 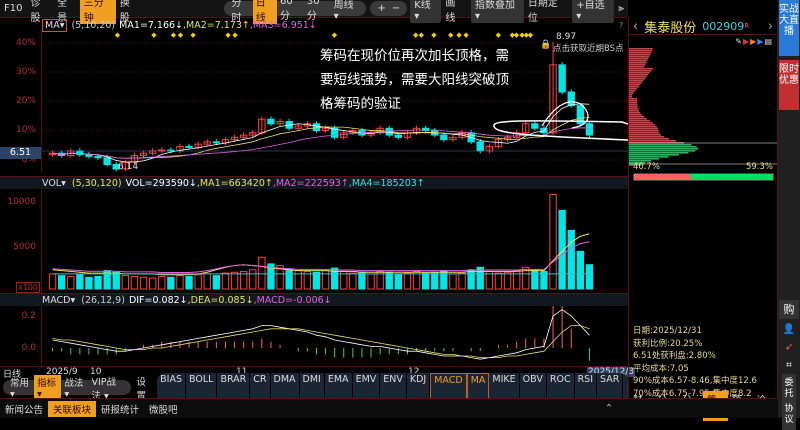 What do you see at coordinates (647, 167) in the screenshot?
I see `loss-ratio: 40.7%` at bounding box center [647, 167].